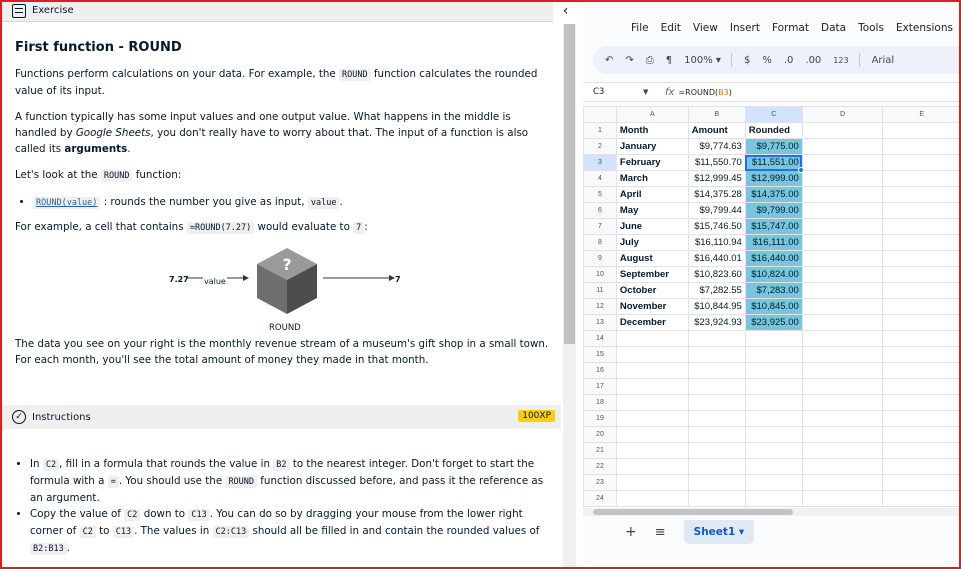 This screenshot has width=961, height=569. What do you see at coordinates (801, 169) in the screenshot?
I see `fill-handle` at bounding box center [801, 169].